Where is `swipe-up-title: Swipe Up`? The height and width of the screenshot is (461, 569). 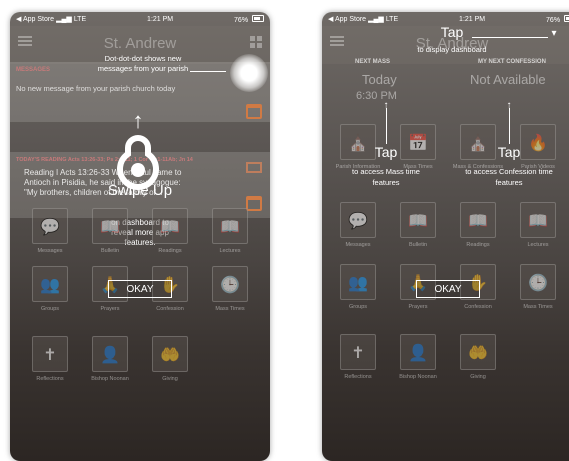
swipe-up-title: Swipe Up is located at coordinates (140, 190).